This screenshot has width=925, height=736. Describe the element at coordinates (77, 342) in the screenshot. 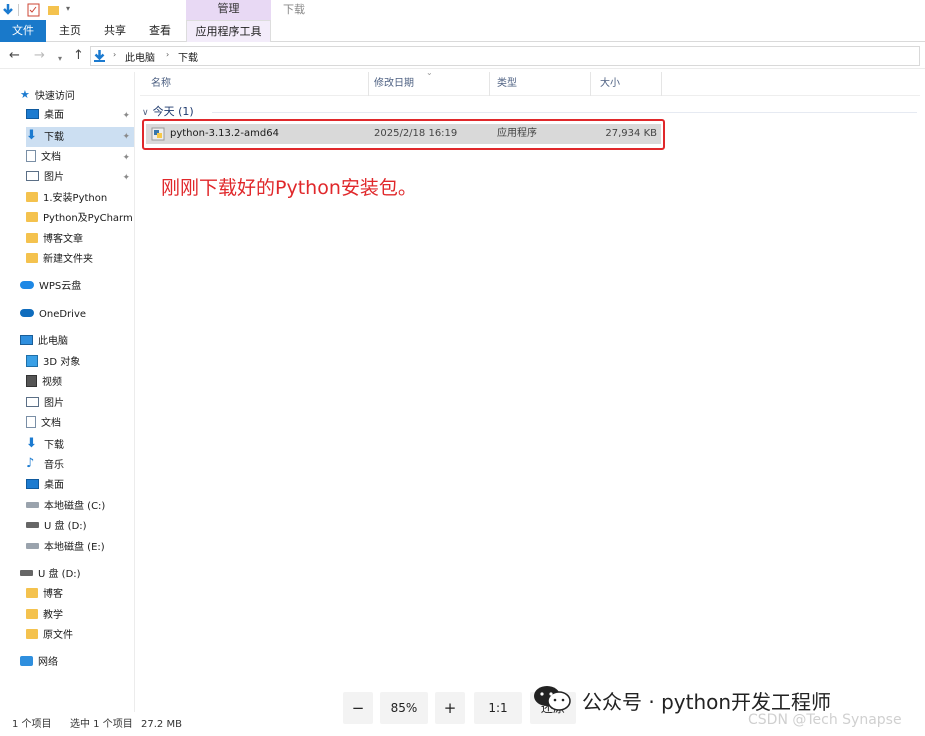

I see `sidebar-this-pc: 此电脑` at that location.